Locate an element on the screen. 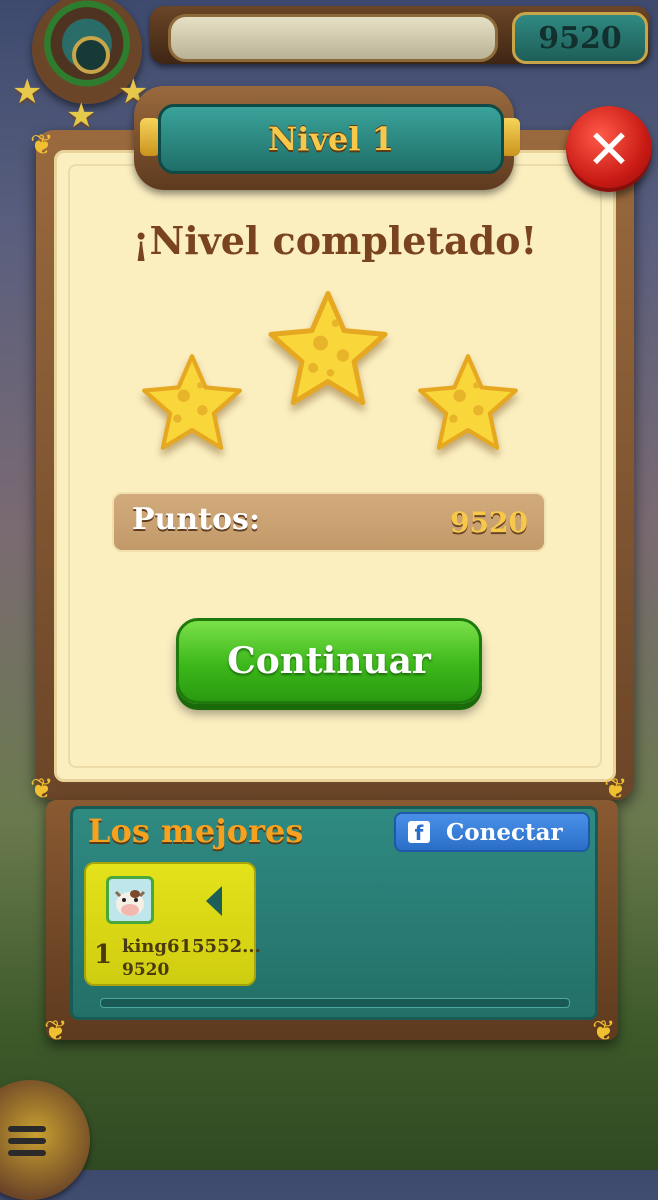 This screenshot has width=658, height=1200. leaderboard-scrollbar is located at coordinates (335, 1003).